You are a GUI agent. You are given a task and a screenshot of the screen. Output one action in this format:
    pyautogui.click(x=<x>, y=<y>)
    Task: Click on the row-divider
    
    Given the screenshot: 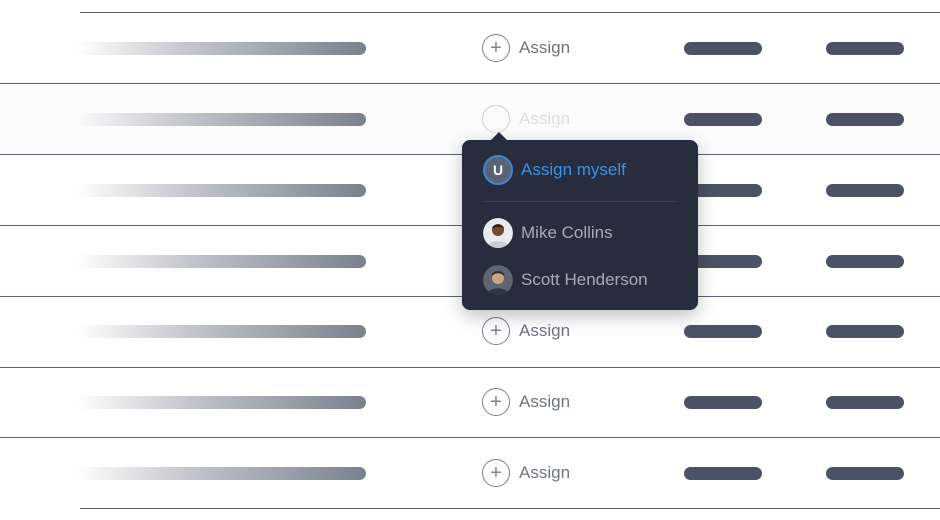 What is the action you would take?
    pyautogui.click(x=510, y=508)
    